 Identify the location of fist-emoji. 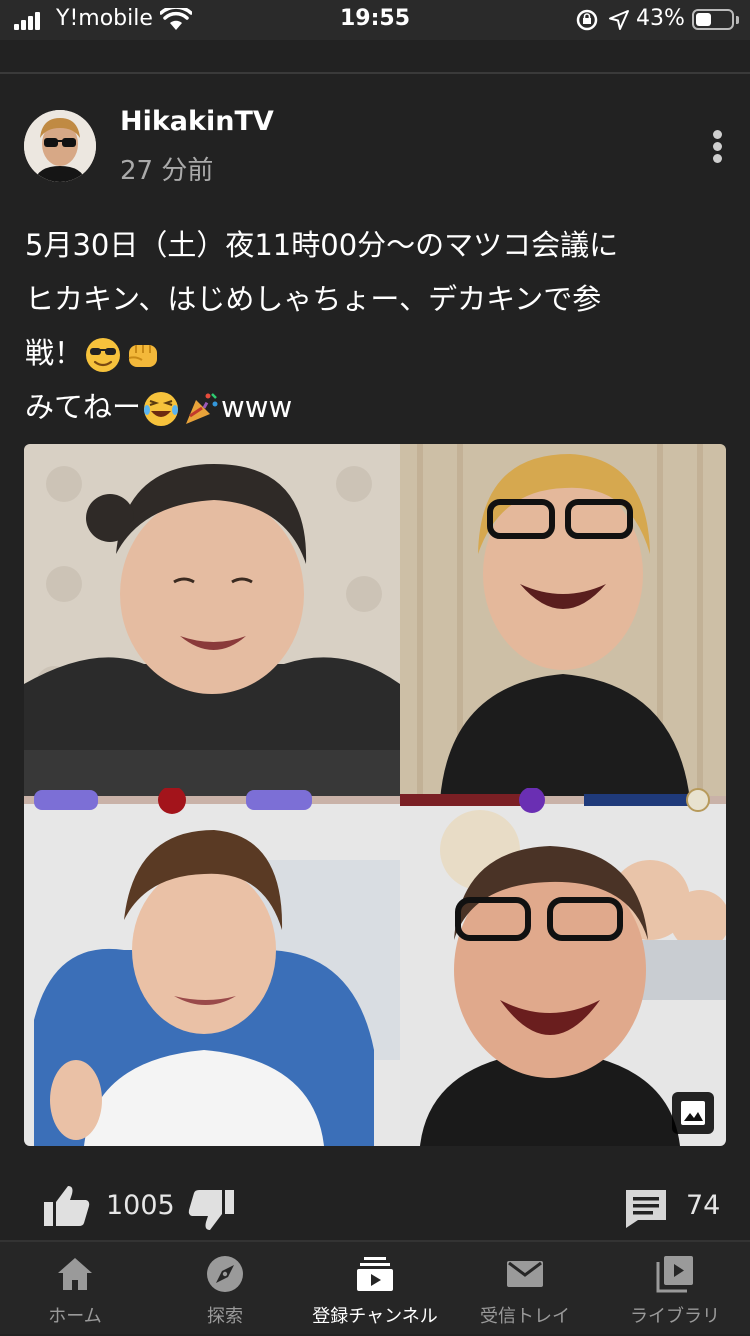
(143, 356).